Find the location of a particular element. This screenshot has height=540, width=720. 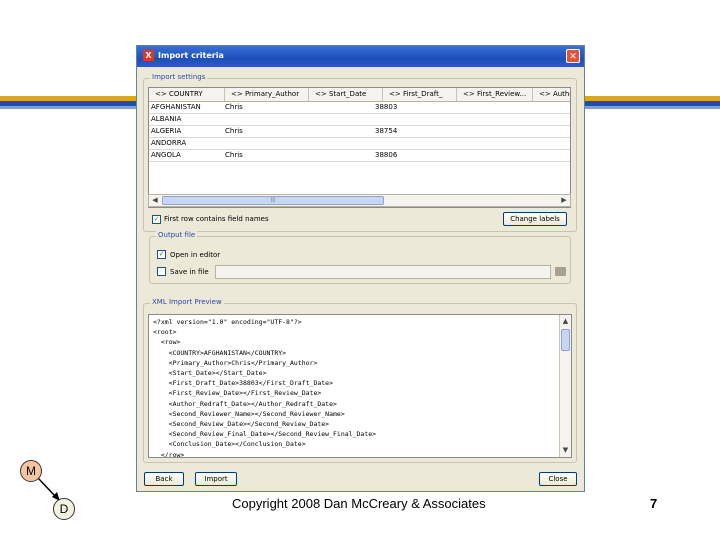

table-cell: ANGOLA is located at coordinates (166, 155).